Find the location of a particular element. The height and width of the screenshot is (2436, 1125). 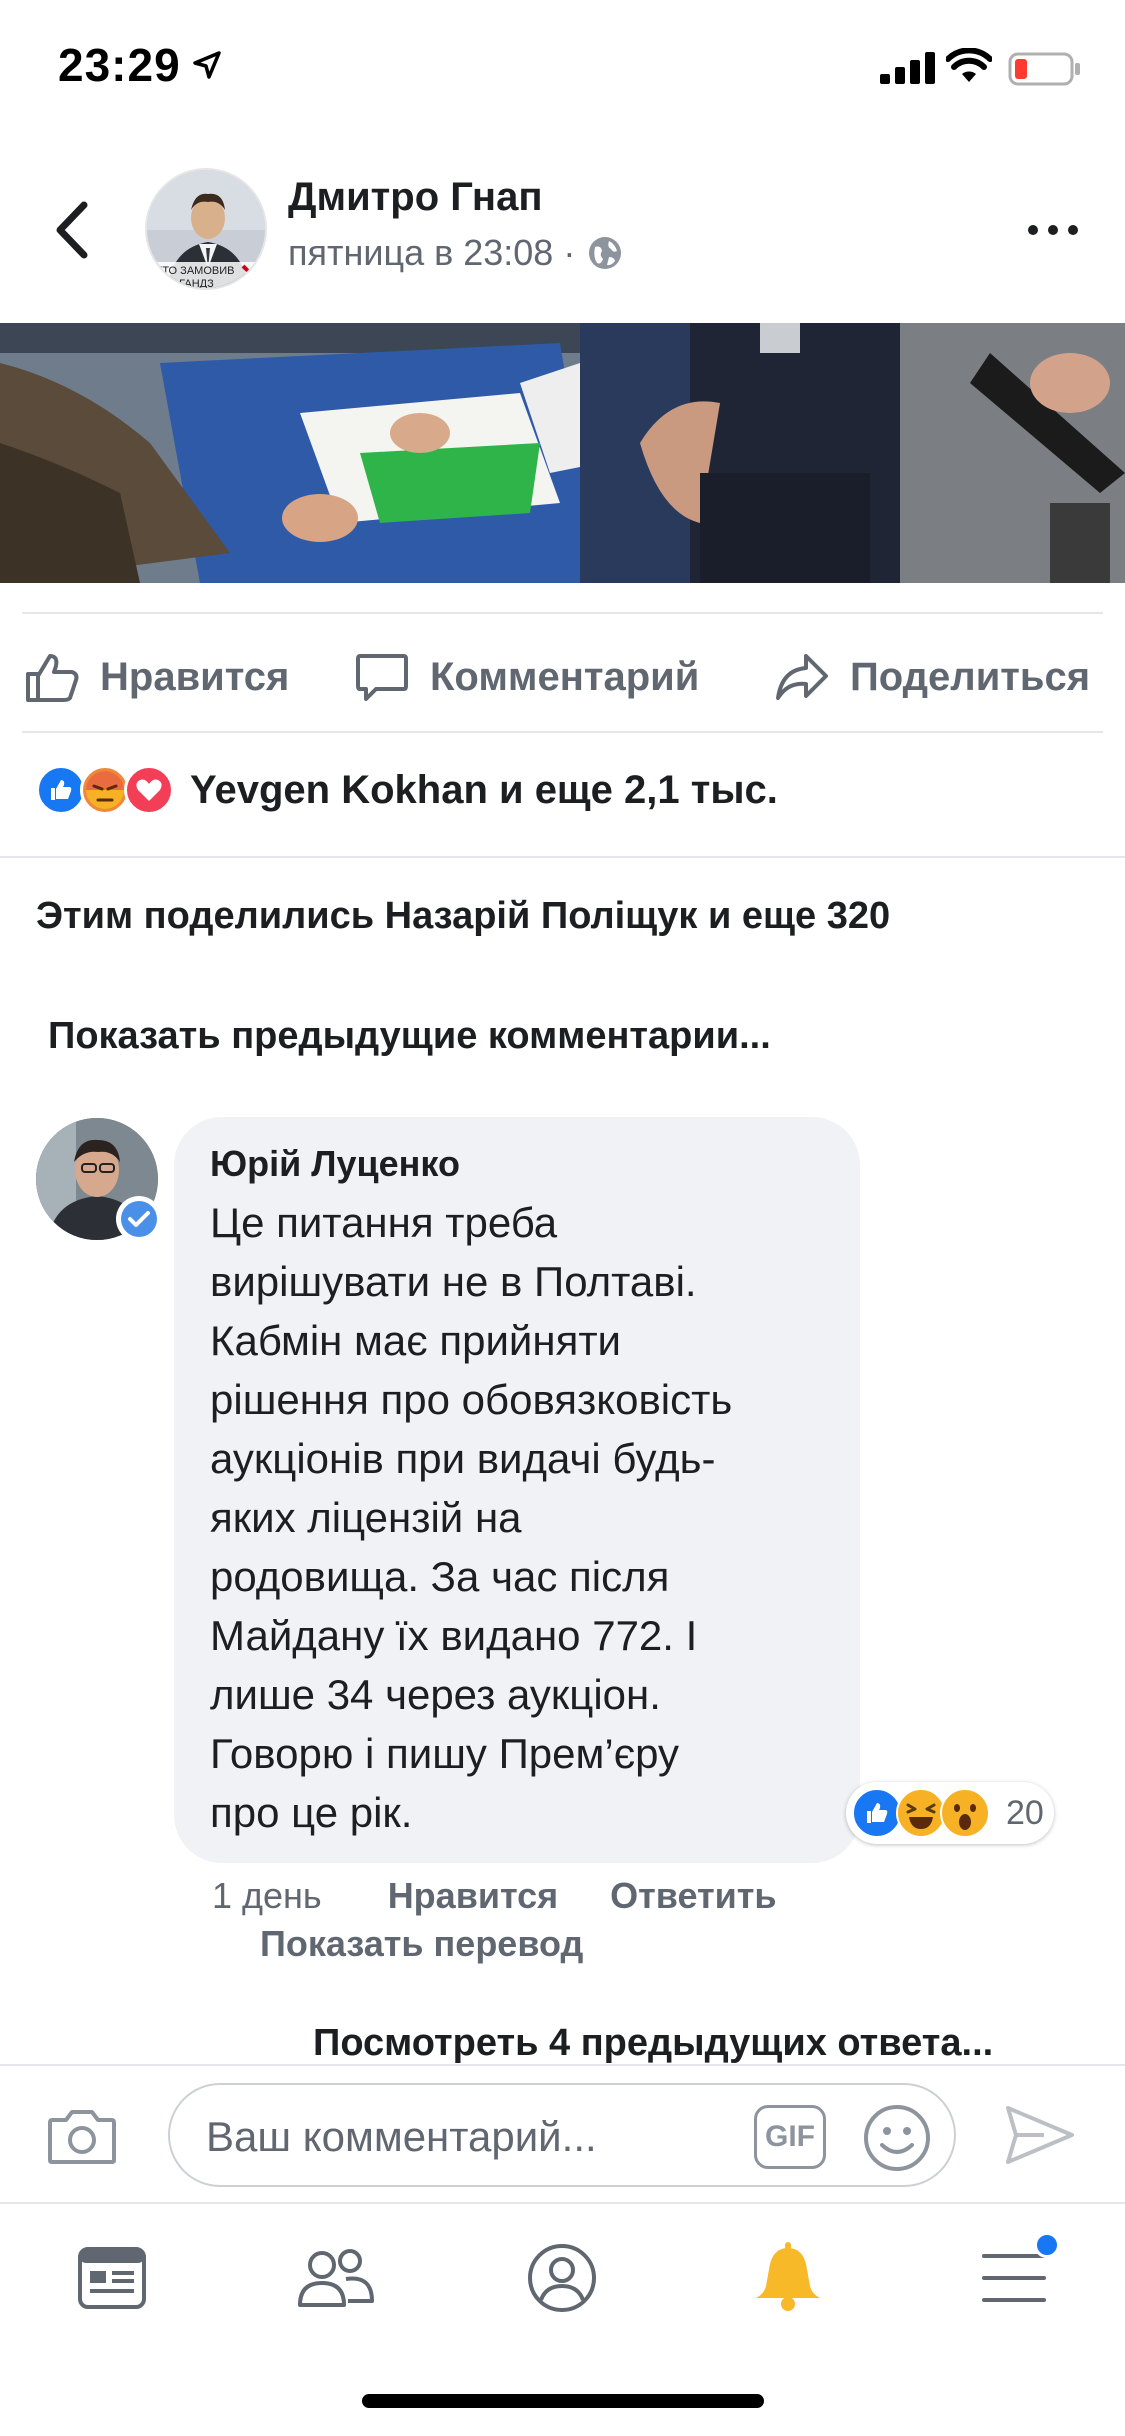

comment-composer: Ваш комментарий... GIF is located at coordinates (562, 2133).